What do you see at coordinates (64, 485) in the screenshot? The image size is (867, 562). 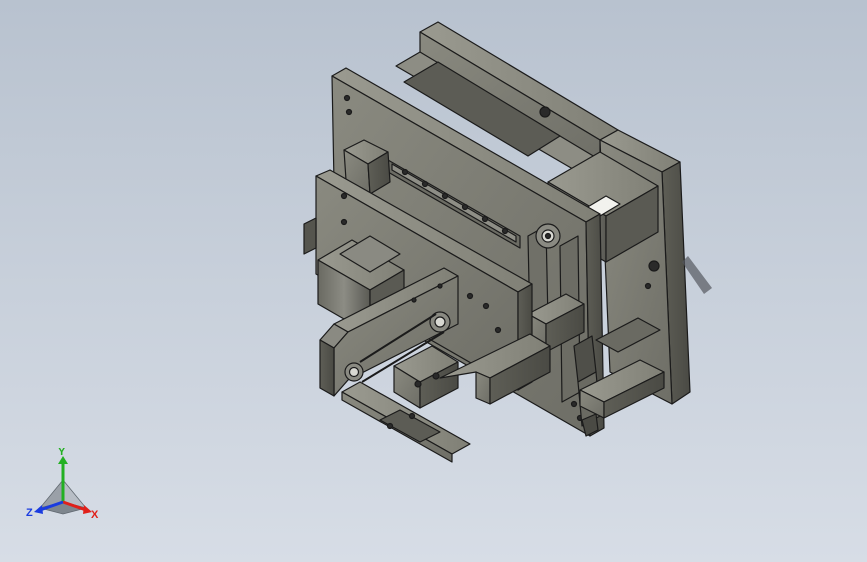 I see `view-orientation-triad: Y X Z` at bounding box center [64, 485].